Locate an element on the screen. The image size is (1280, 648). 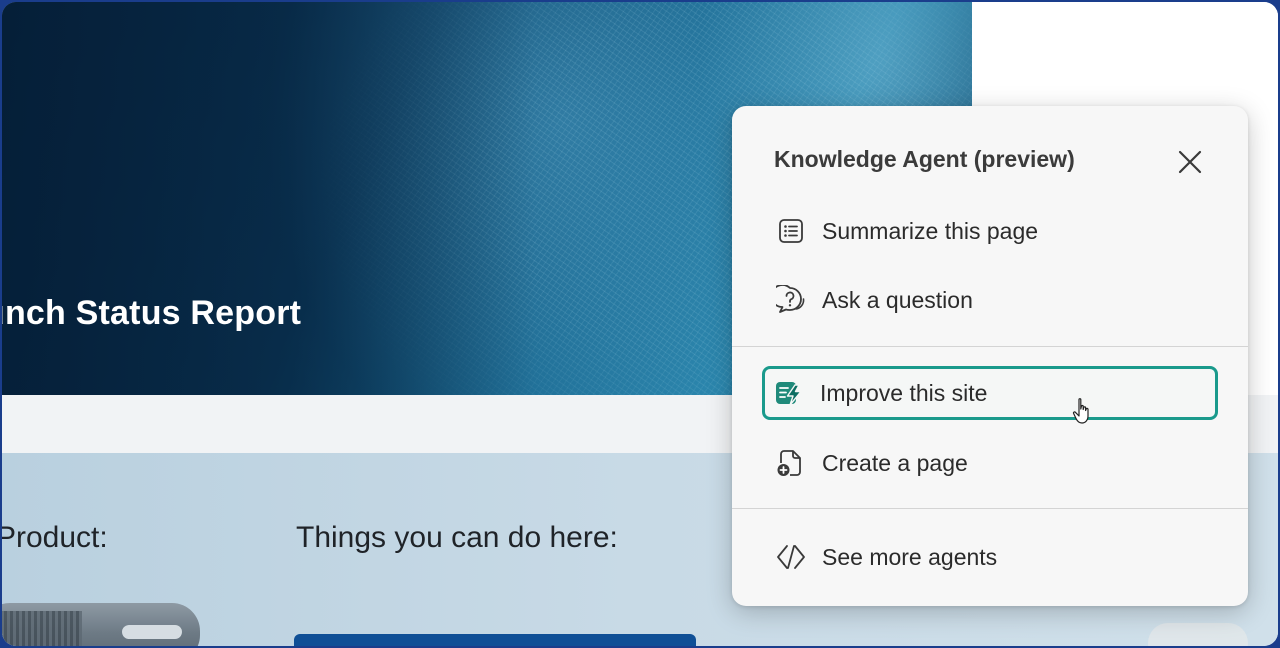
menu-item-ask-question: Ask a question is located at coordinates (990, 300).